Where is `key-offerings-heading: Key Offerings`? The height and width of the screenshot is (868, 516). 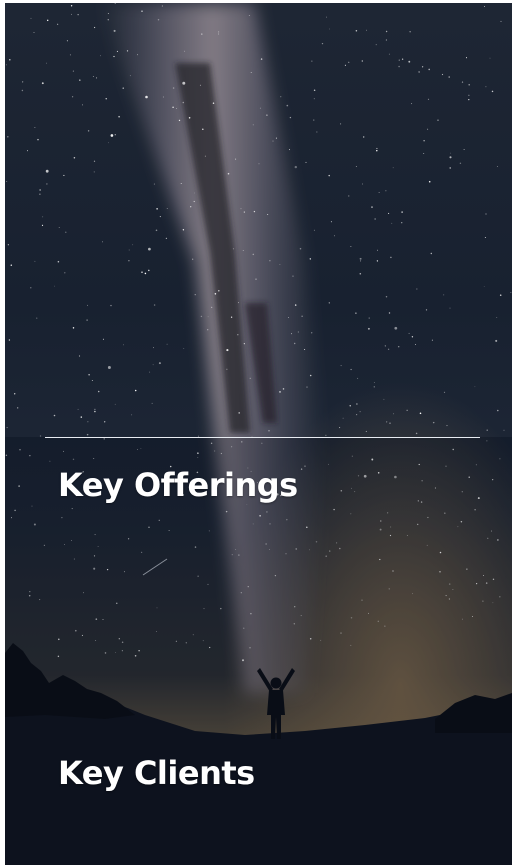 key-offerings-heading: Key Offerings is located at coordinates (178, 485).